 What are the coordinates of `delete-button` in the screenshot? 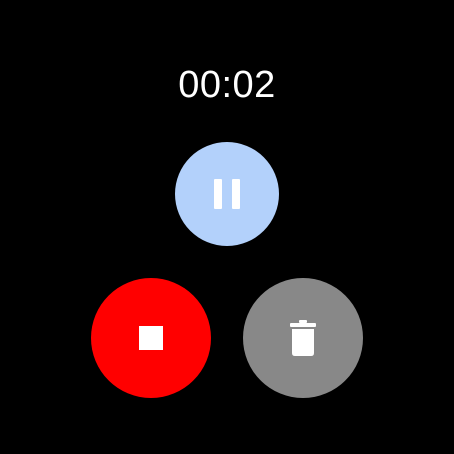 It's located at (303, 338).